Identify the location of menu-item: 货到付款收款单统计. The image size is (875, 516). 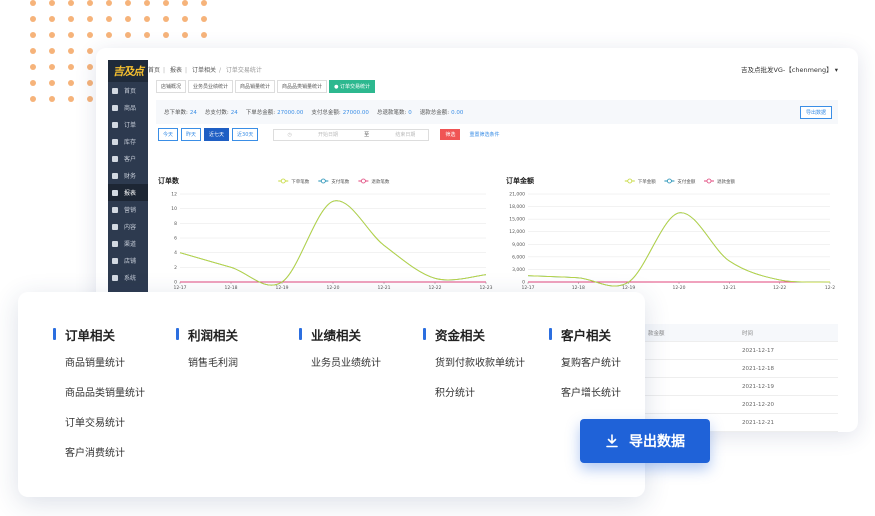
(474, 364).